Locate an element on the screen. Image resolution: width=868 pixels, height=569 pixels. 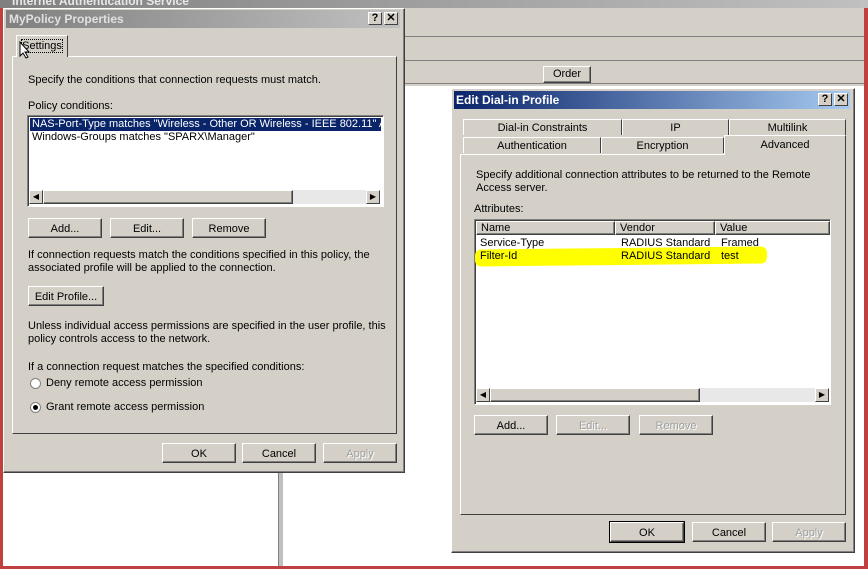
order-column-header: Order is located at coordinates (567, 74).